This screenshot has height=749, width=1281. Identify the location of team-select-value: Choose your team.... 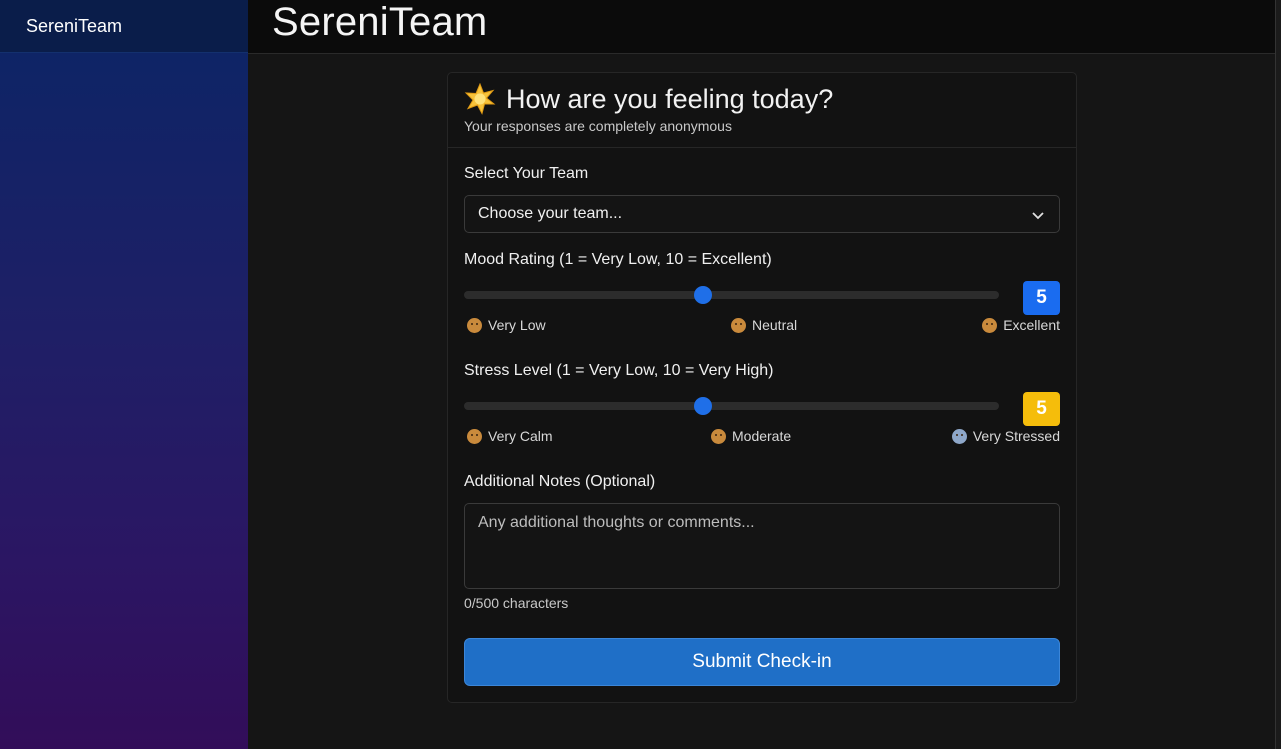
(550, 213).